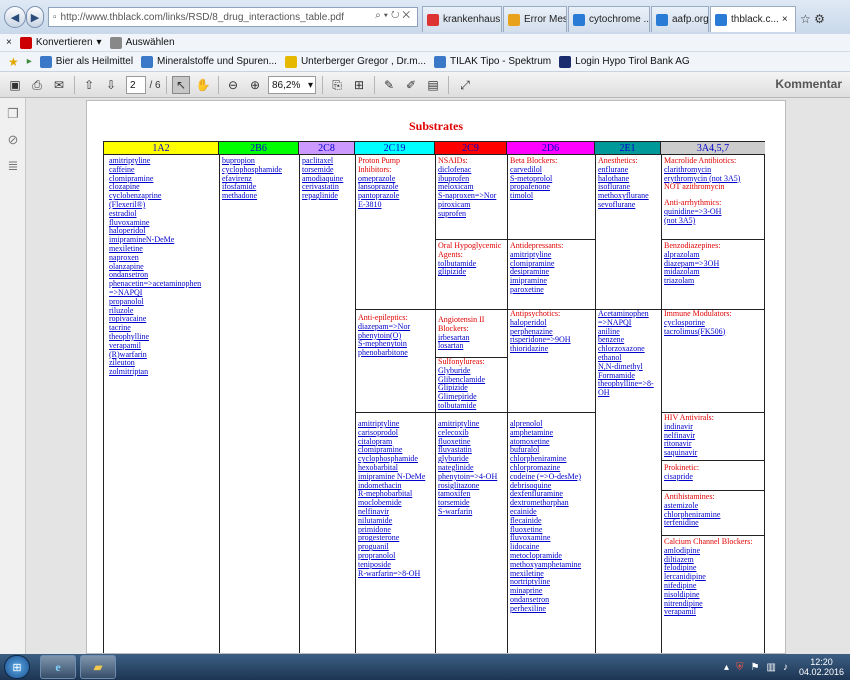  What do you see at coordinates (461, 346) in the screenshot?
I see `drug-link: losartan` at bounding box center [461, 346].